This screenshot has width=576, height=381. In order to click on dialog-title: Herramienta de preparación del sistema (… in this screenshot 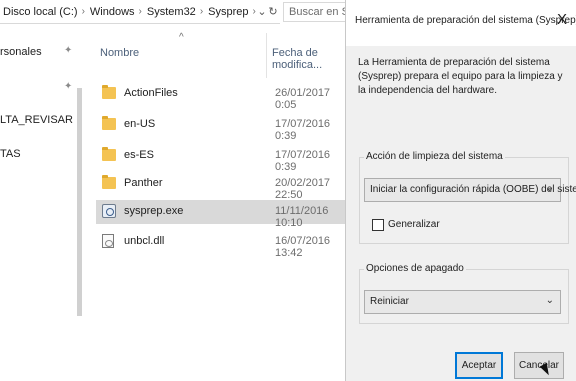, I will do `click(465, 20)`.